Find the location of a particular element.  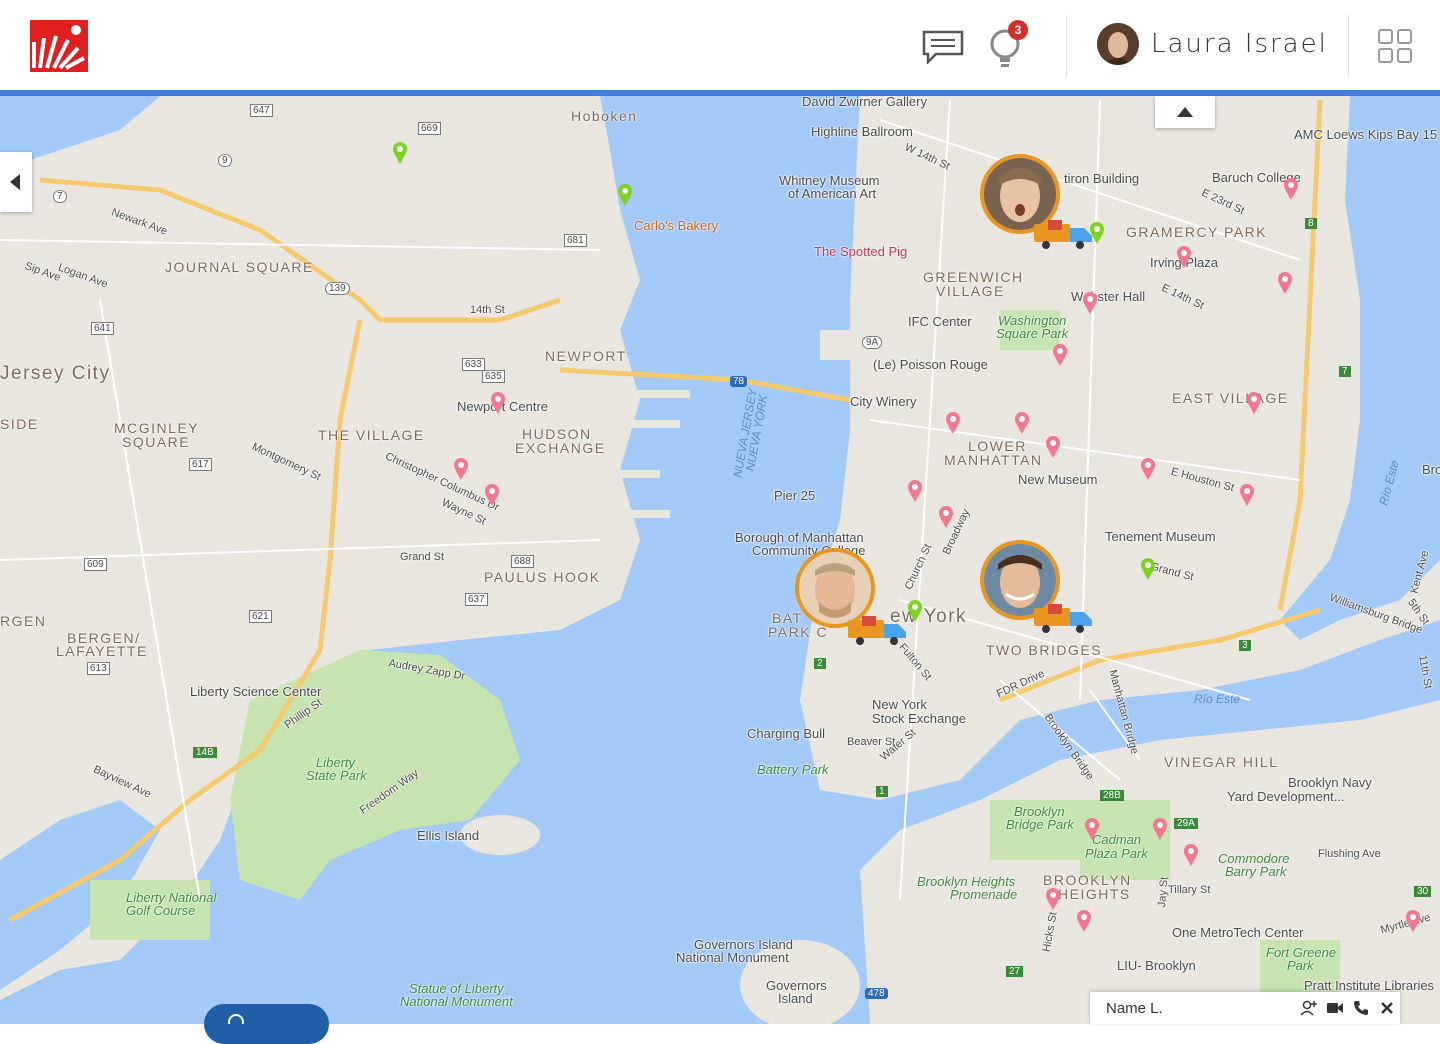

route-shield: 681 is located at coordinates (575, 240).